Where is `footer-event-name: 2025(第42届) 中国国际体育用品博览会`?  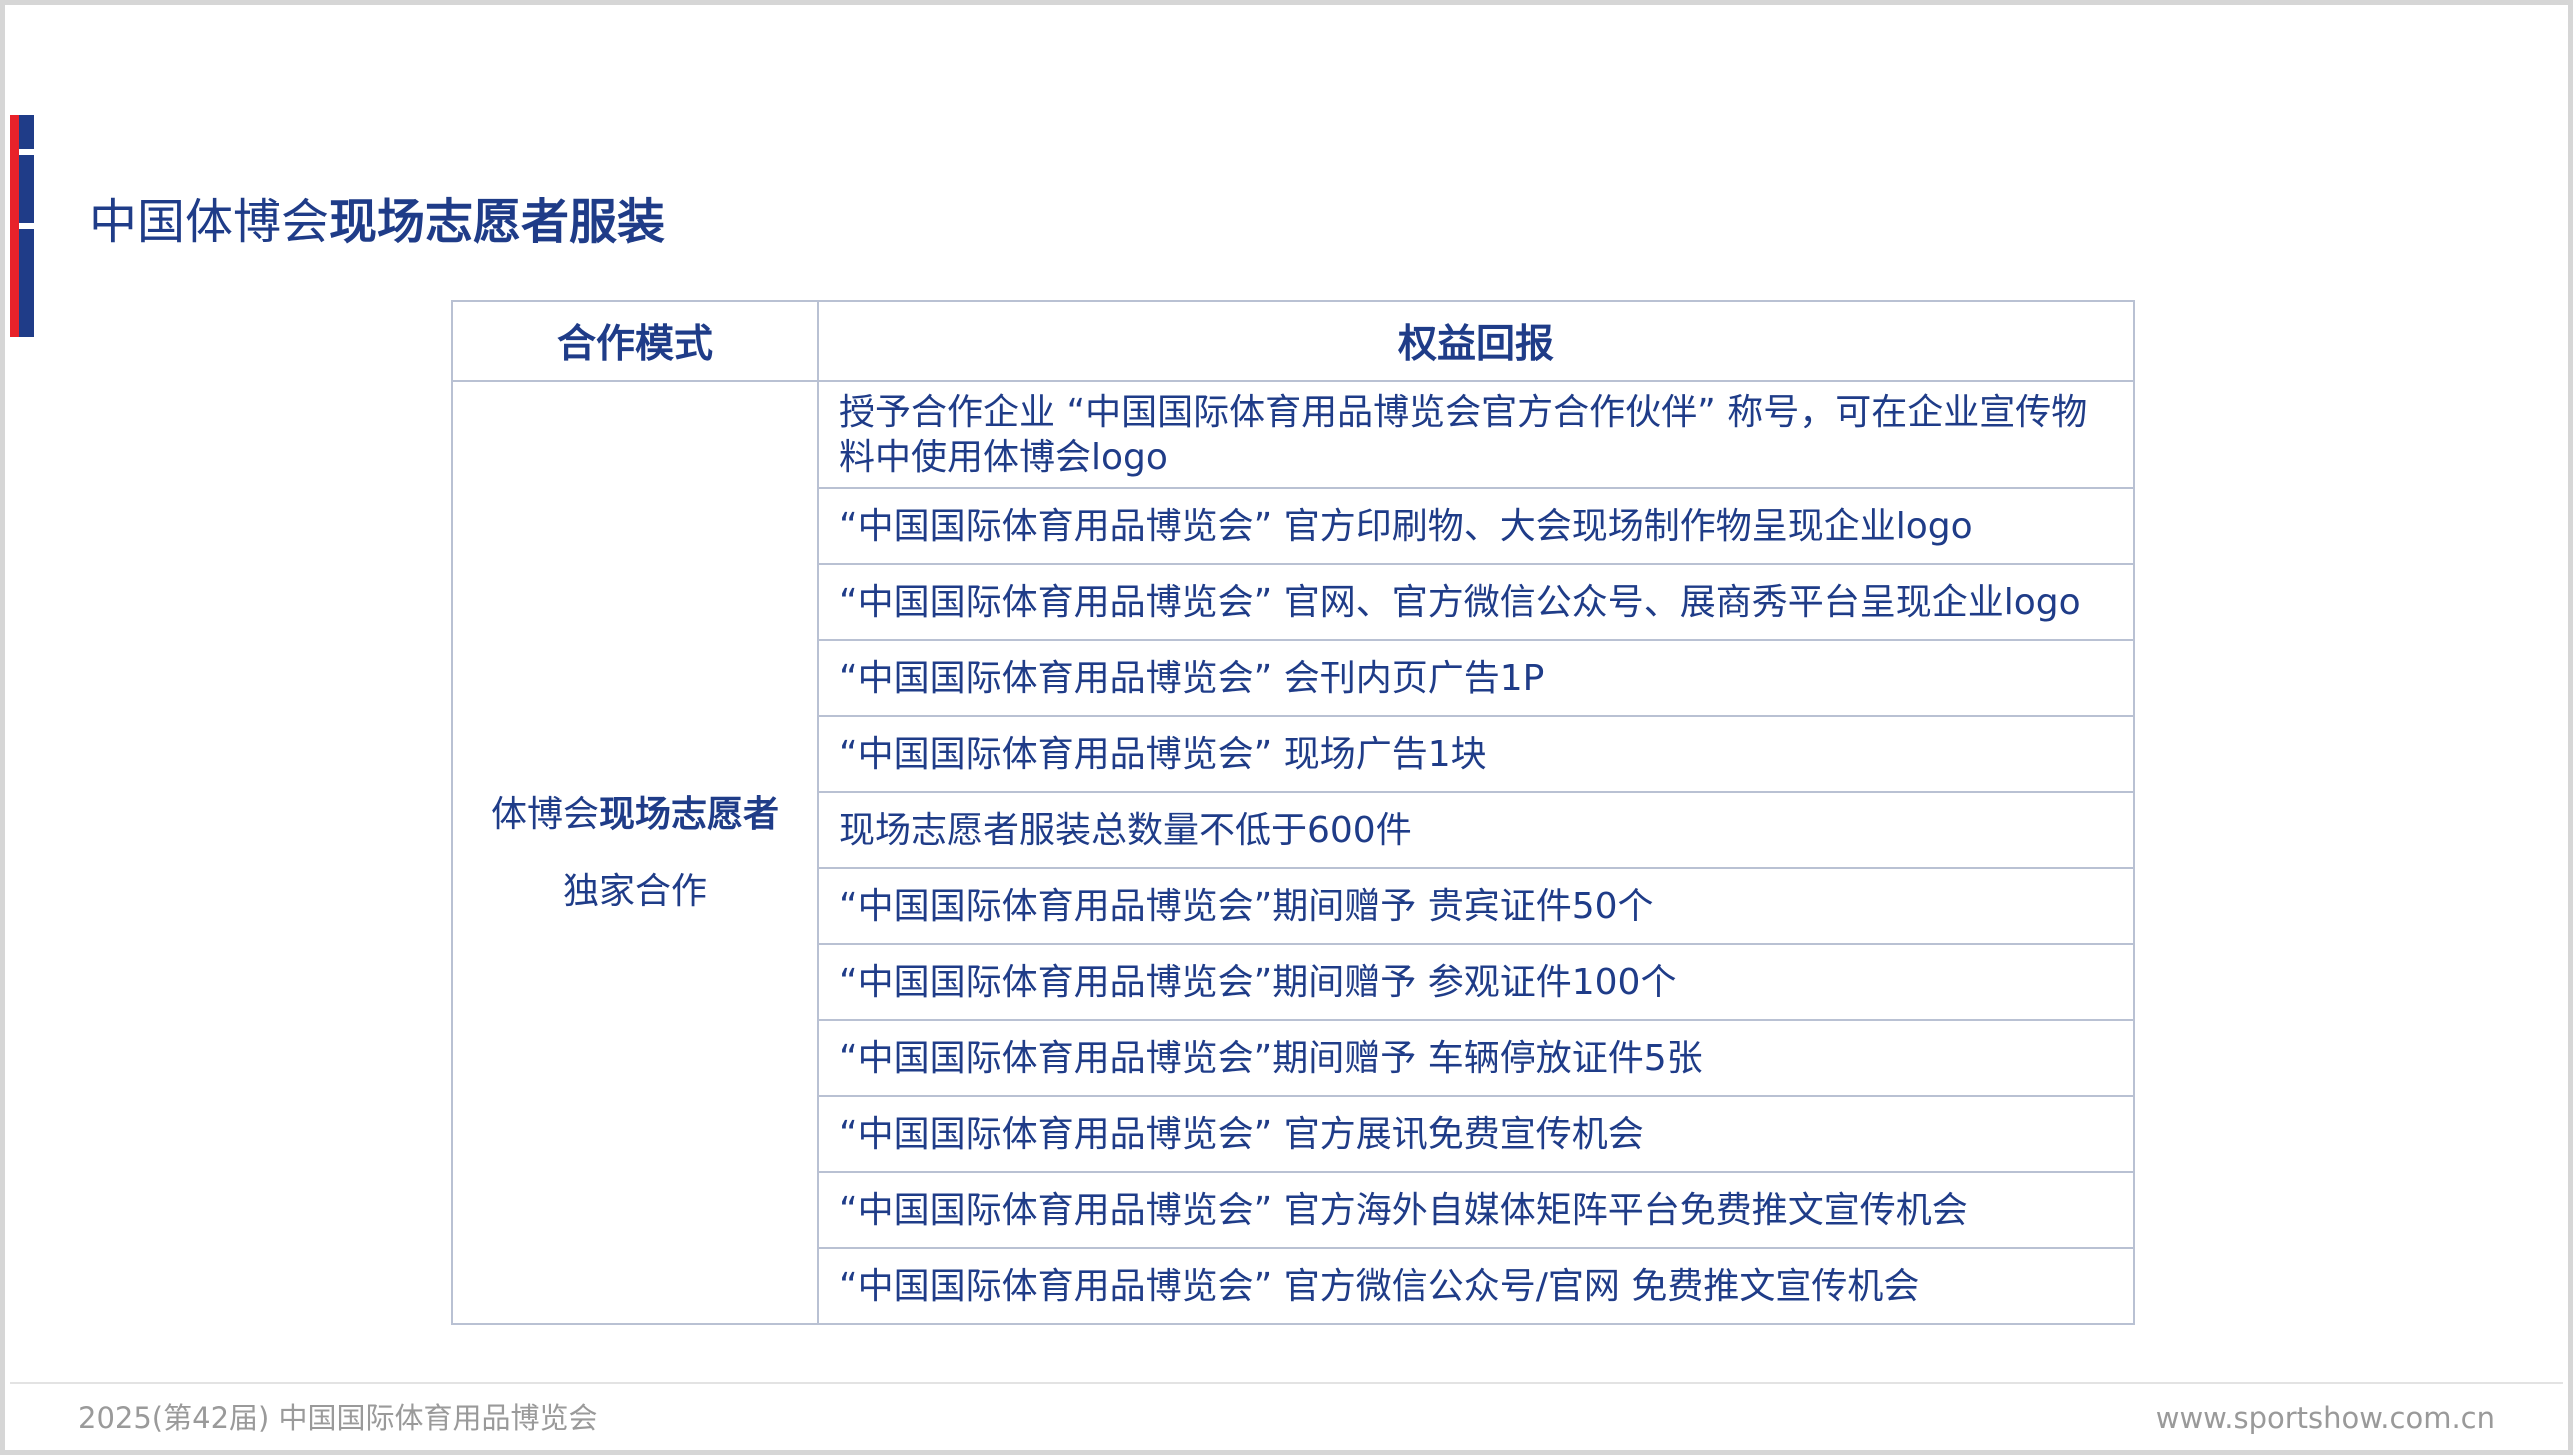
footer-event-name: 2025(第42届) 中国国际体育用品博览会 is located at coordinates (338, 1418).